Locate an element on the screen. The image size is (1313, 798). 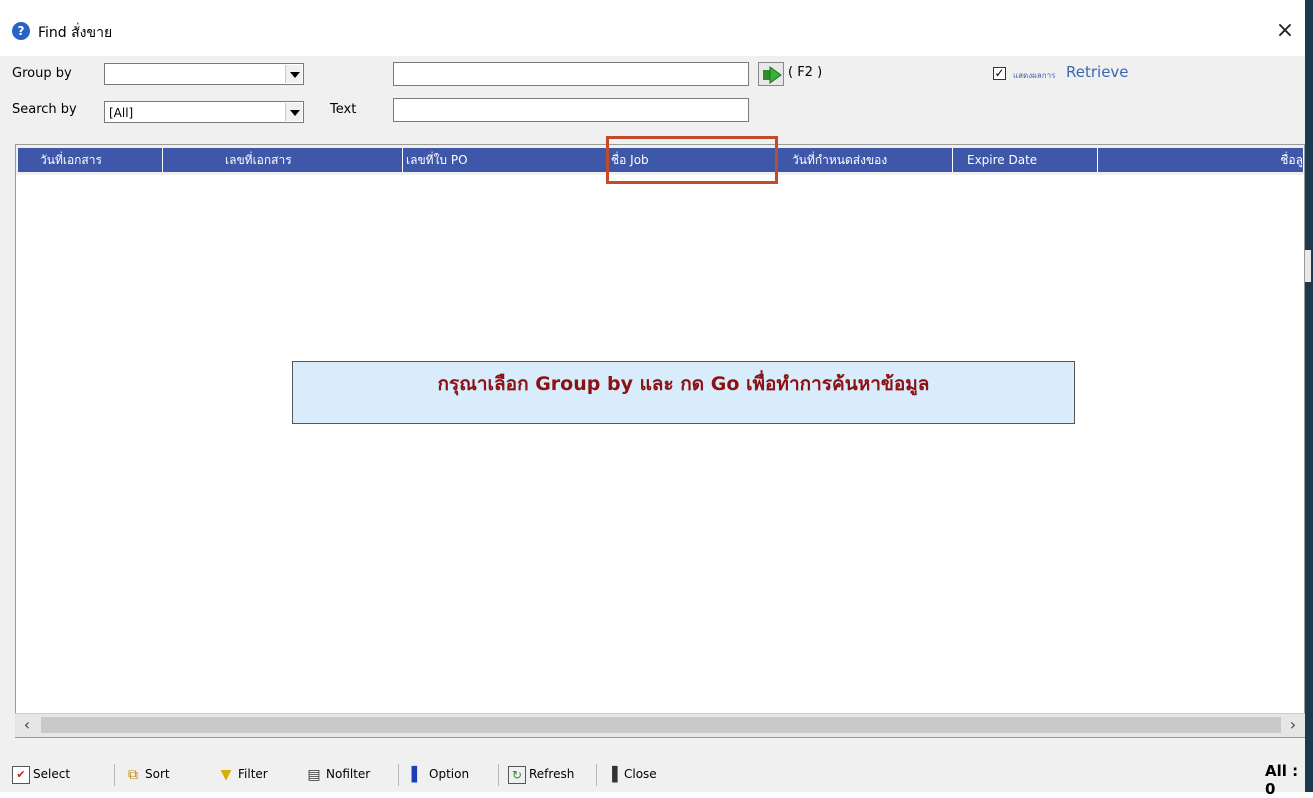
column-header-expire-date: Expire Date is located at coordinates (1025, 160).